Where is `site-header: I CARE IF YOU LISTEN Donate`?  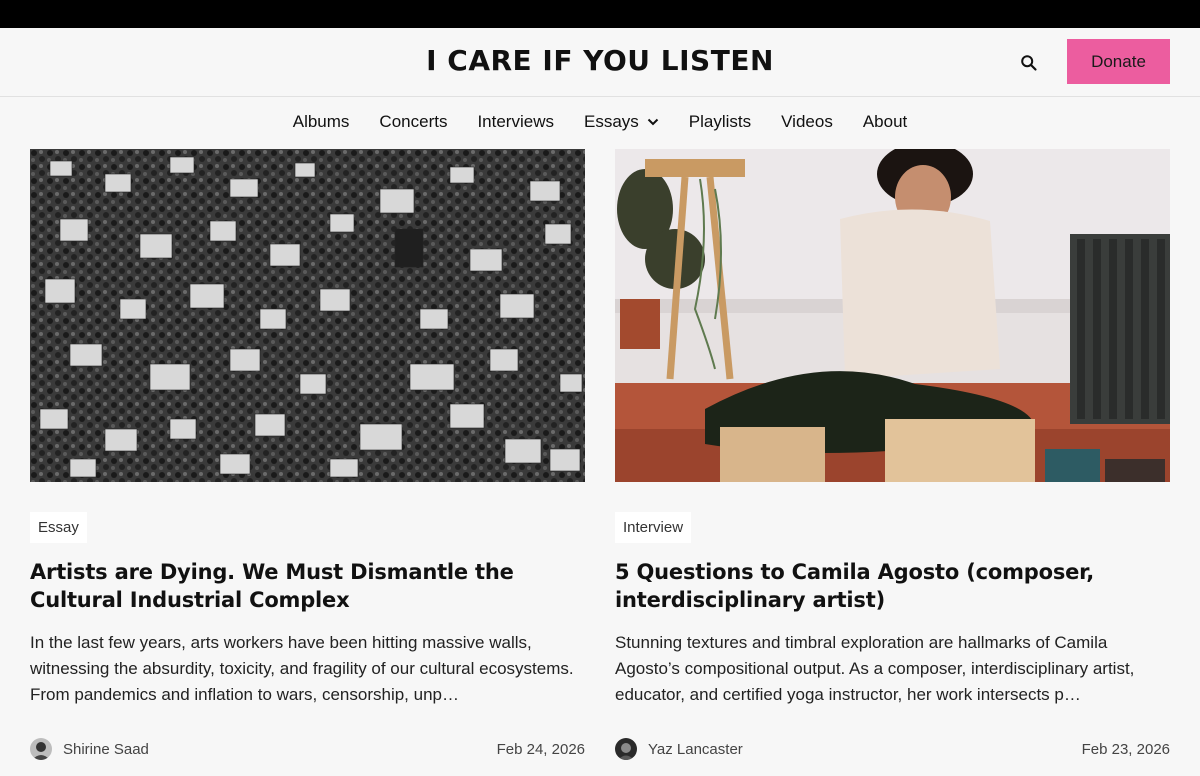 site-header: I CARE IF YOU LISTEN Donate is located at coordinates (600, 62).